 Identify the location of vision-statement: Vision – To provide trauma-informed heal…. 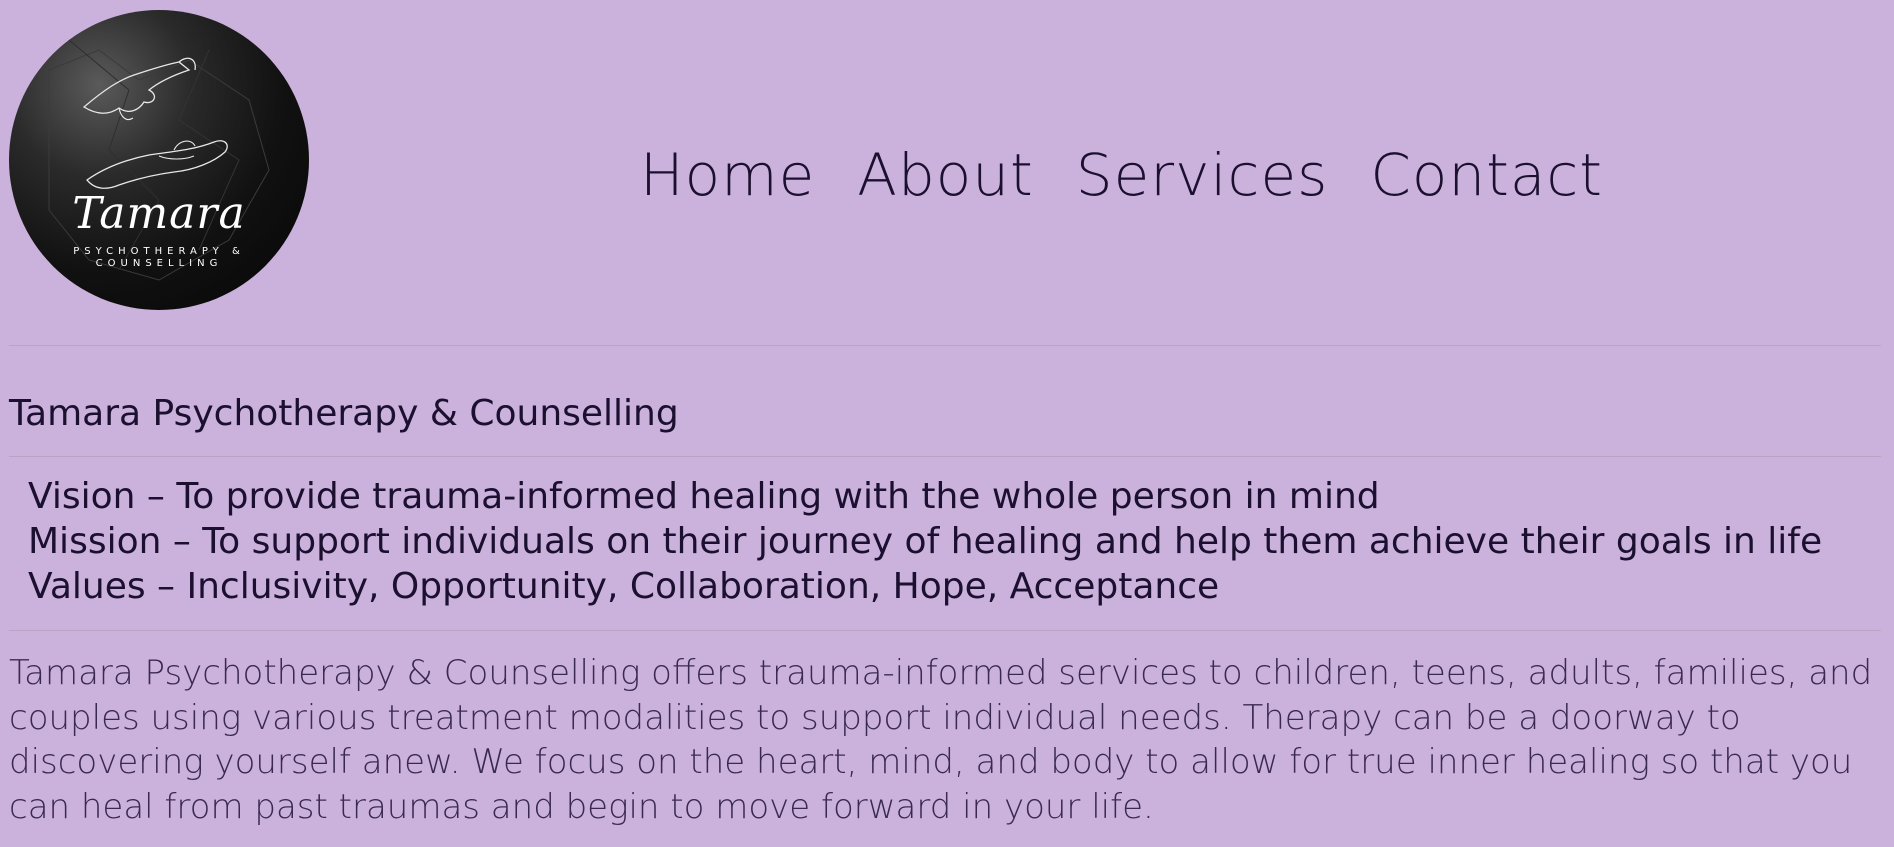
(704, 496).